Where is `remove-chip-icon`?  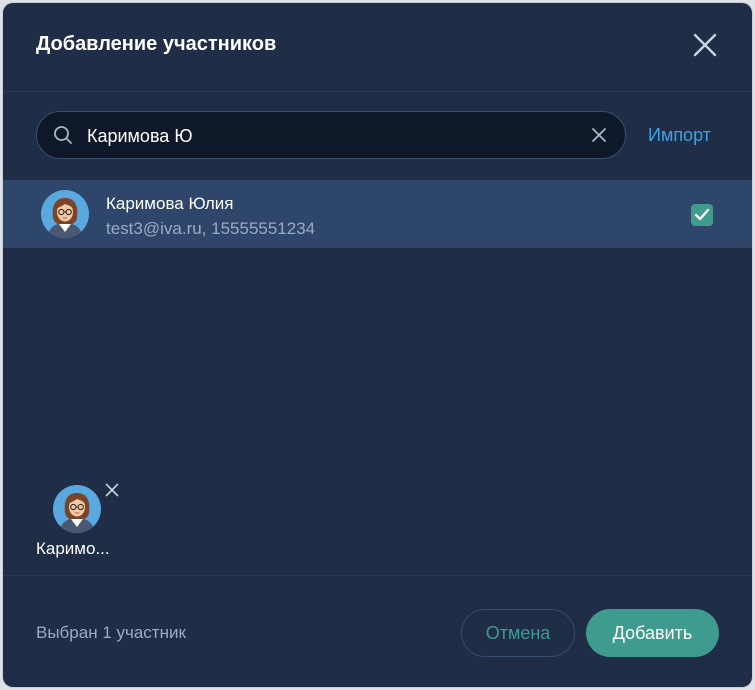 remove-chip-icon is located at coordinates (112, 490).